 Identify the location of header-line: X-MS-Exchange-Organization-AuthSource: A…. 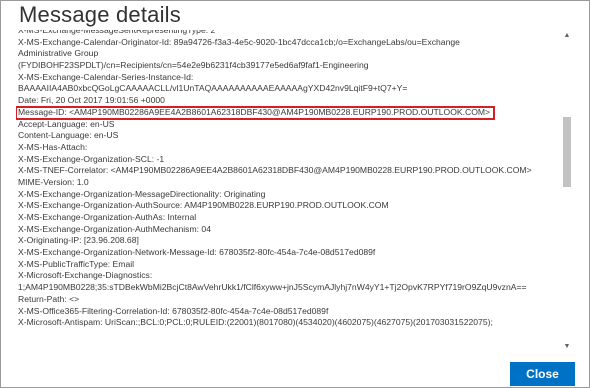
(203, 205).